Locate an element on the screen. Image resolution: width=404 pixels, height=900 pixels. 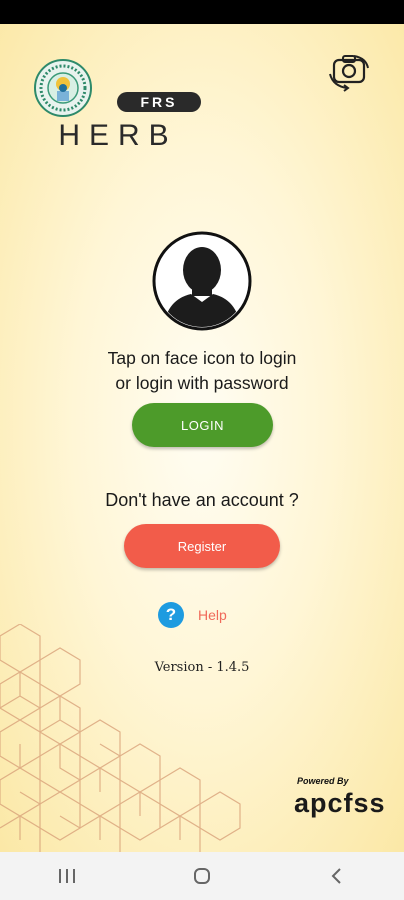
back-button is located at coordinates (337, 876).